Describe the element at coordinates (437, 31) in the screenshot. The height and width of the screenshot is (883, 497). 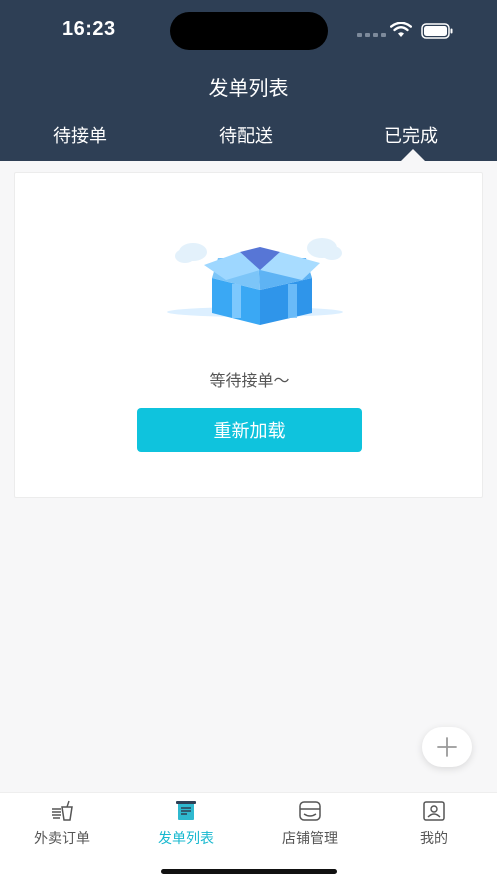
I see `battery-icon` at that location.